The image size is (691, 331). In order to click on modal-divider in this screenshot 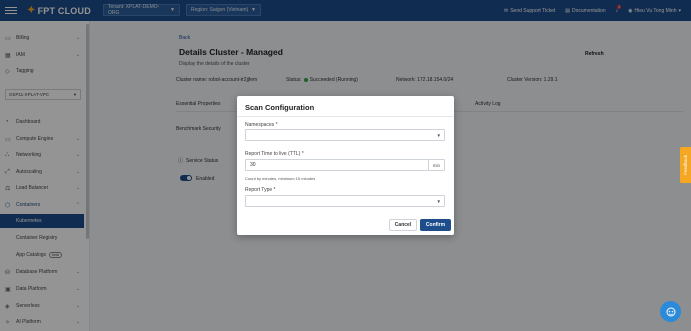, I will do `click(345, 116)`.